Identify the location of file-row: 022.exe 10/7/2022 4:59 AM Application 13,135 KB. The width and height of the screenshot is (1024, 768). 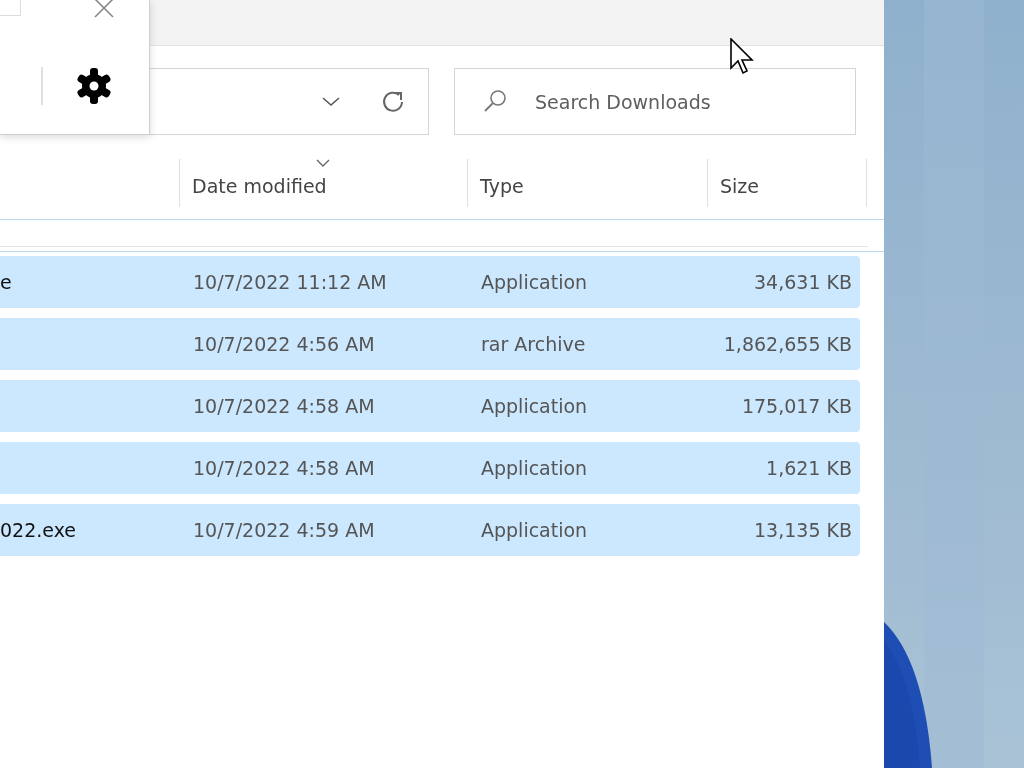
(430, 530).